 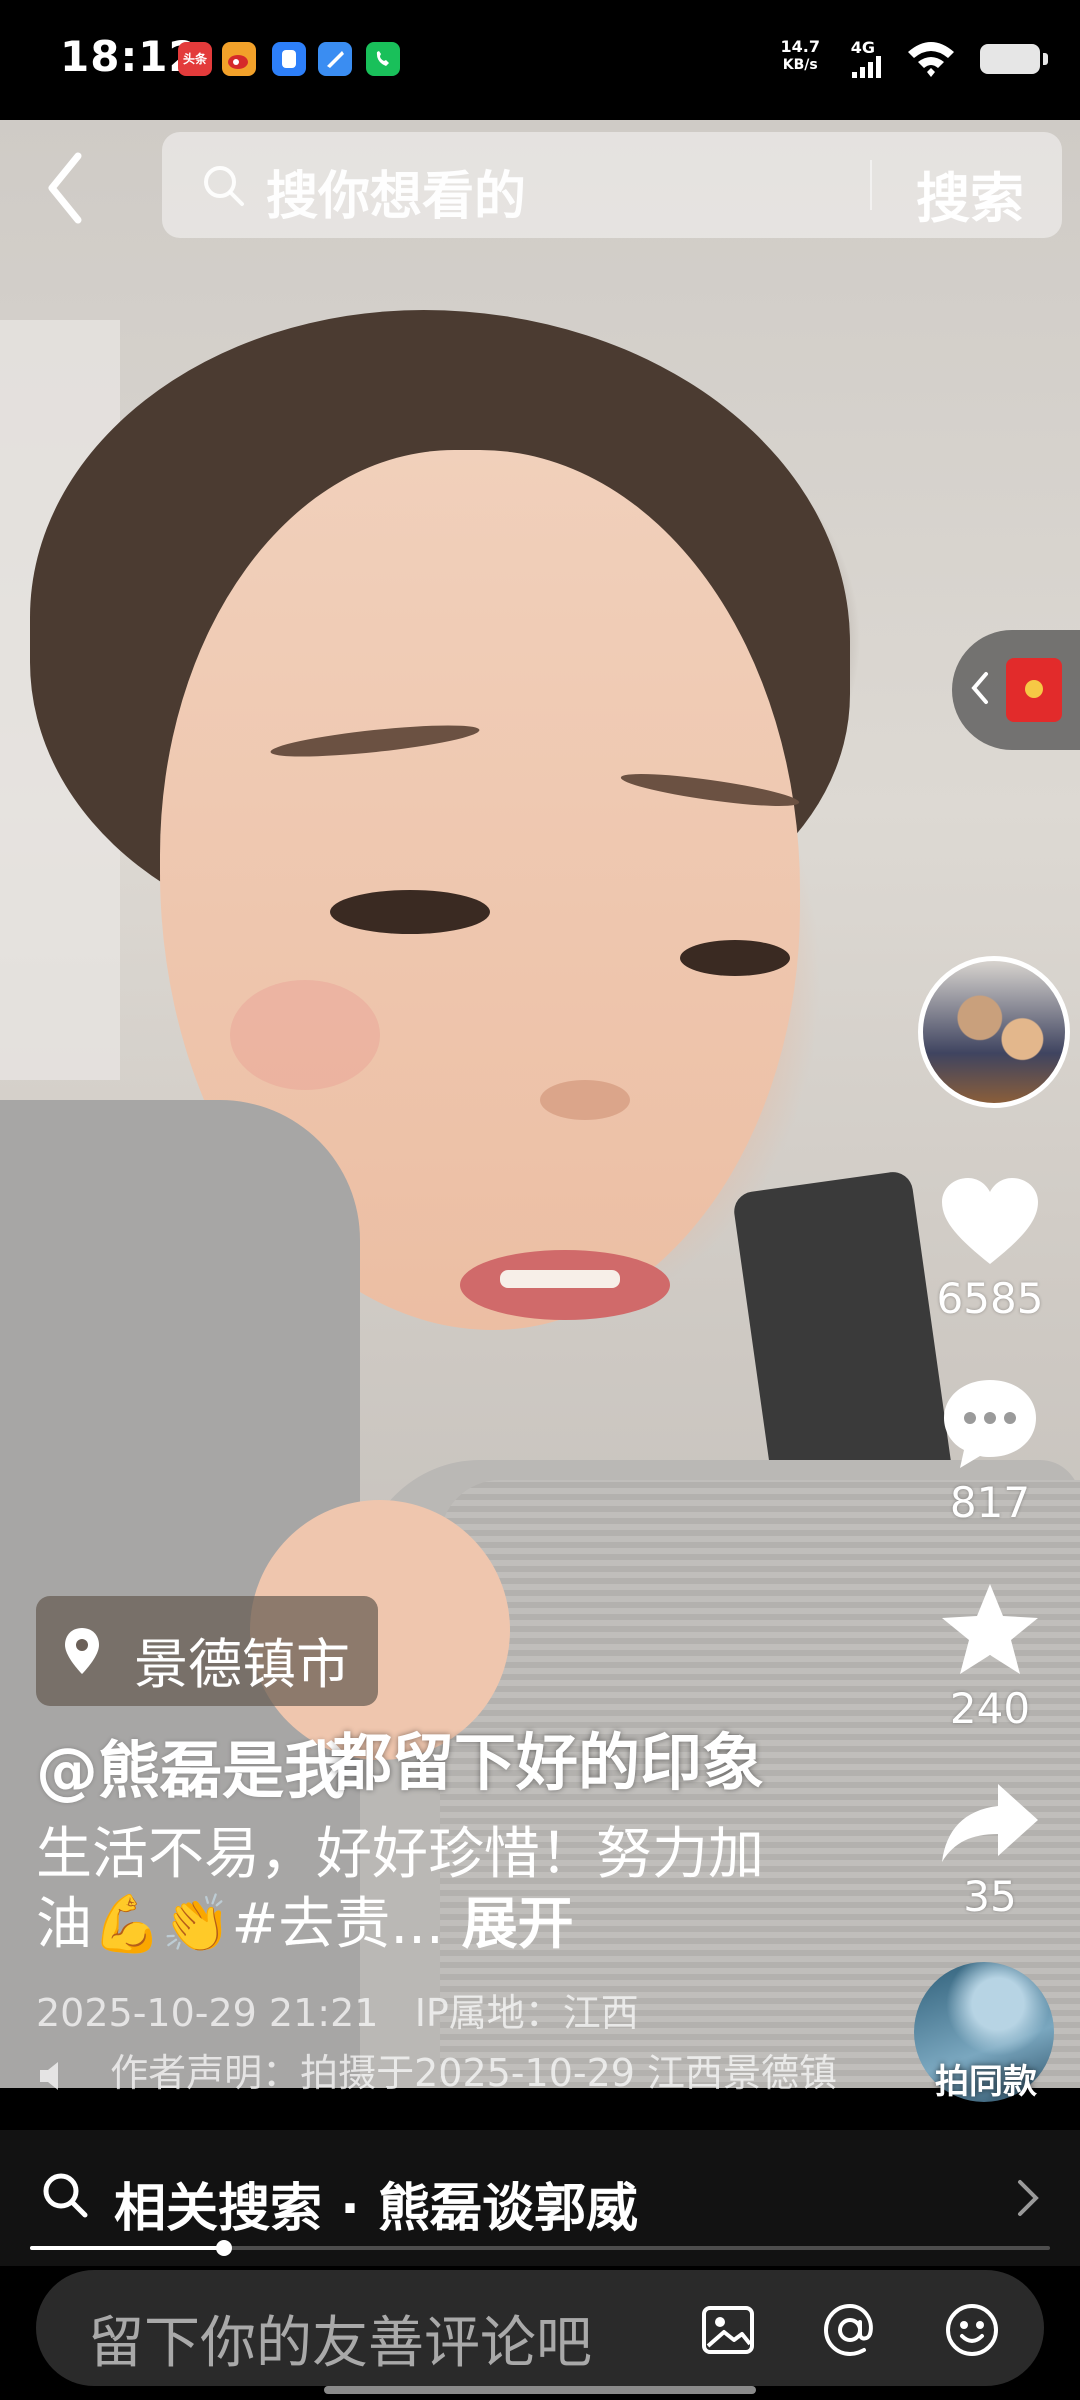 What do you see at coordinates (800, 55) in the screenshot?
I see `network-speed: 14.7 KB/s` at bounding box center [800, 55].